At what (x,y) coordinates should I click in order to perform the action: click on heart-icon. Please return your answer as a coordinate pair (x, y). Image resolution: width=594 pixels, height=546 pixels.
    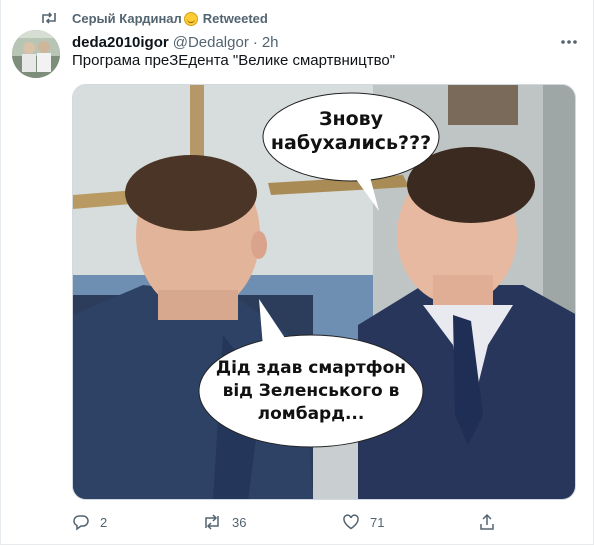
    Looking at the image, I should click on (351, 522).